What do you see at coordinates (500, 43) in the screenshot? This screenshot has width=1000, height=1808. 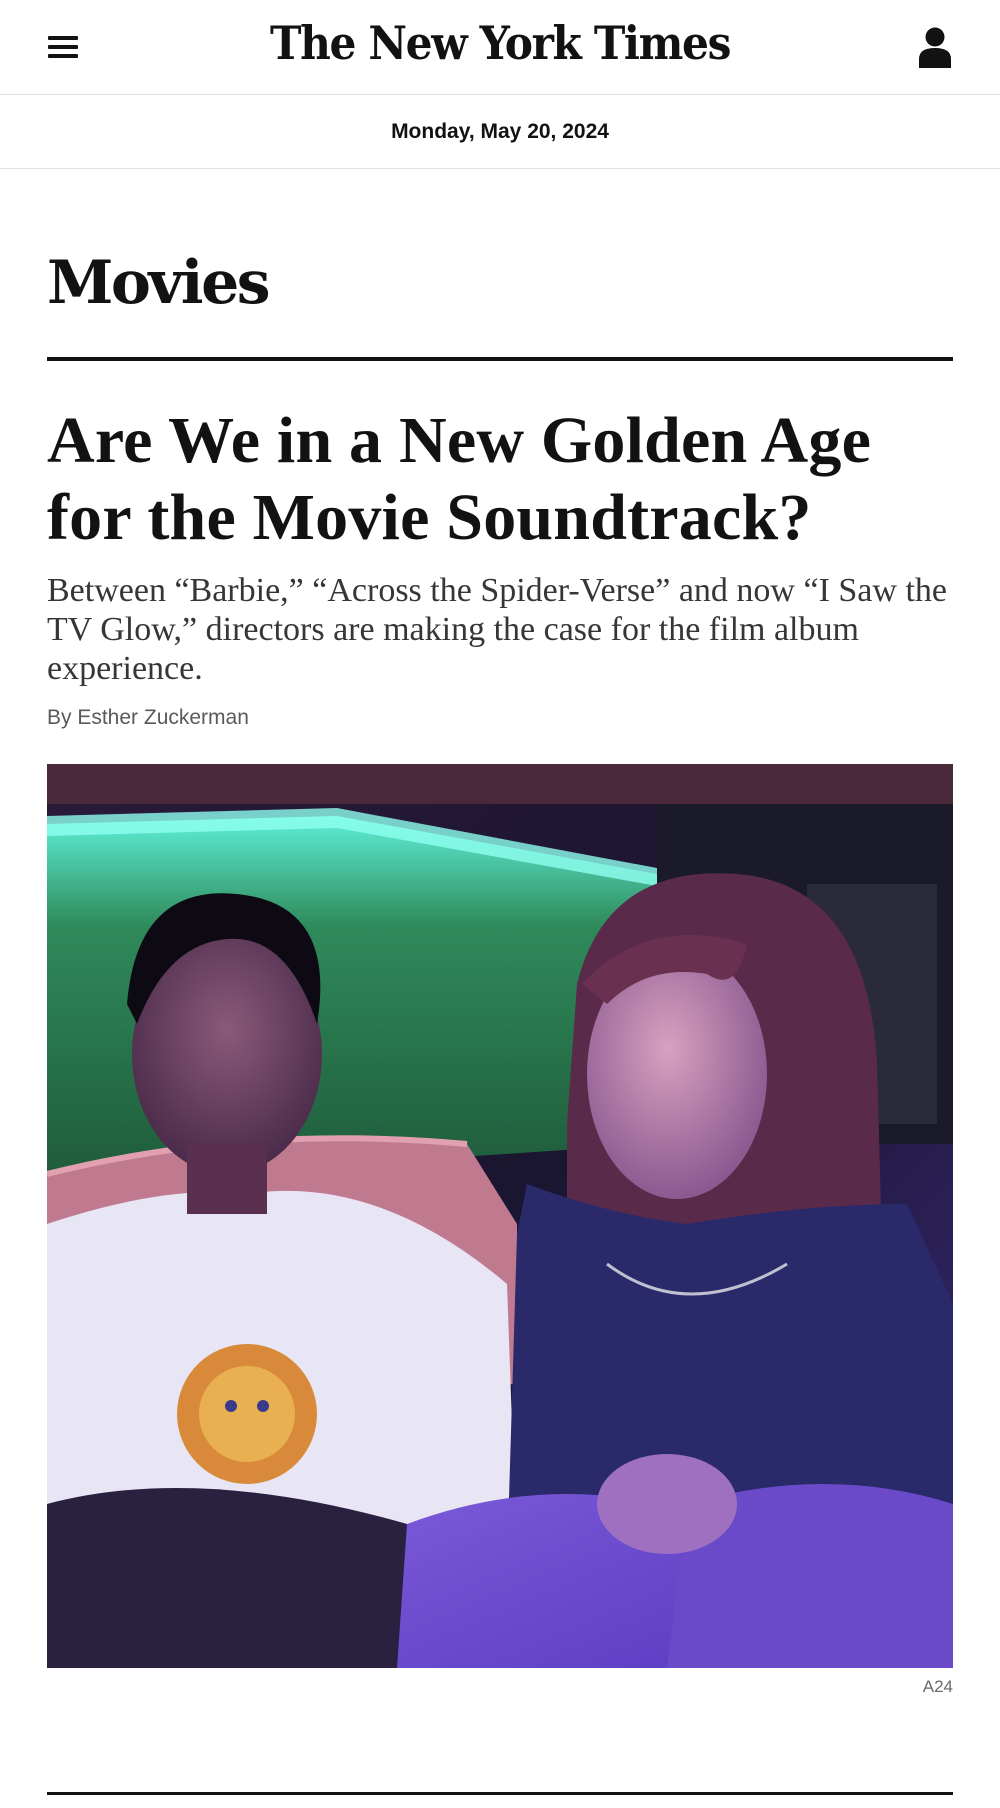 I see `masthead-logo: The New York Times` at bounding box center [500, 43].